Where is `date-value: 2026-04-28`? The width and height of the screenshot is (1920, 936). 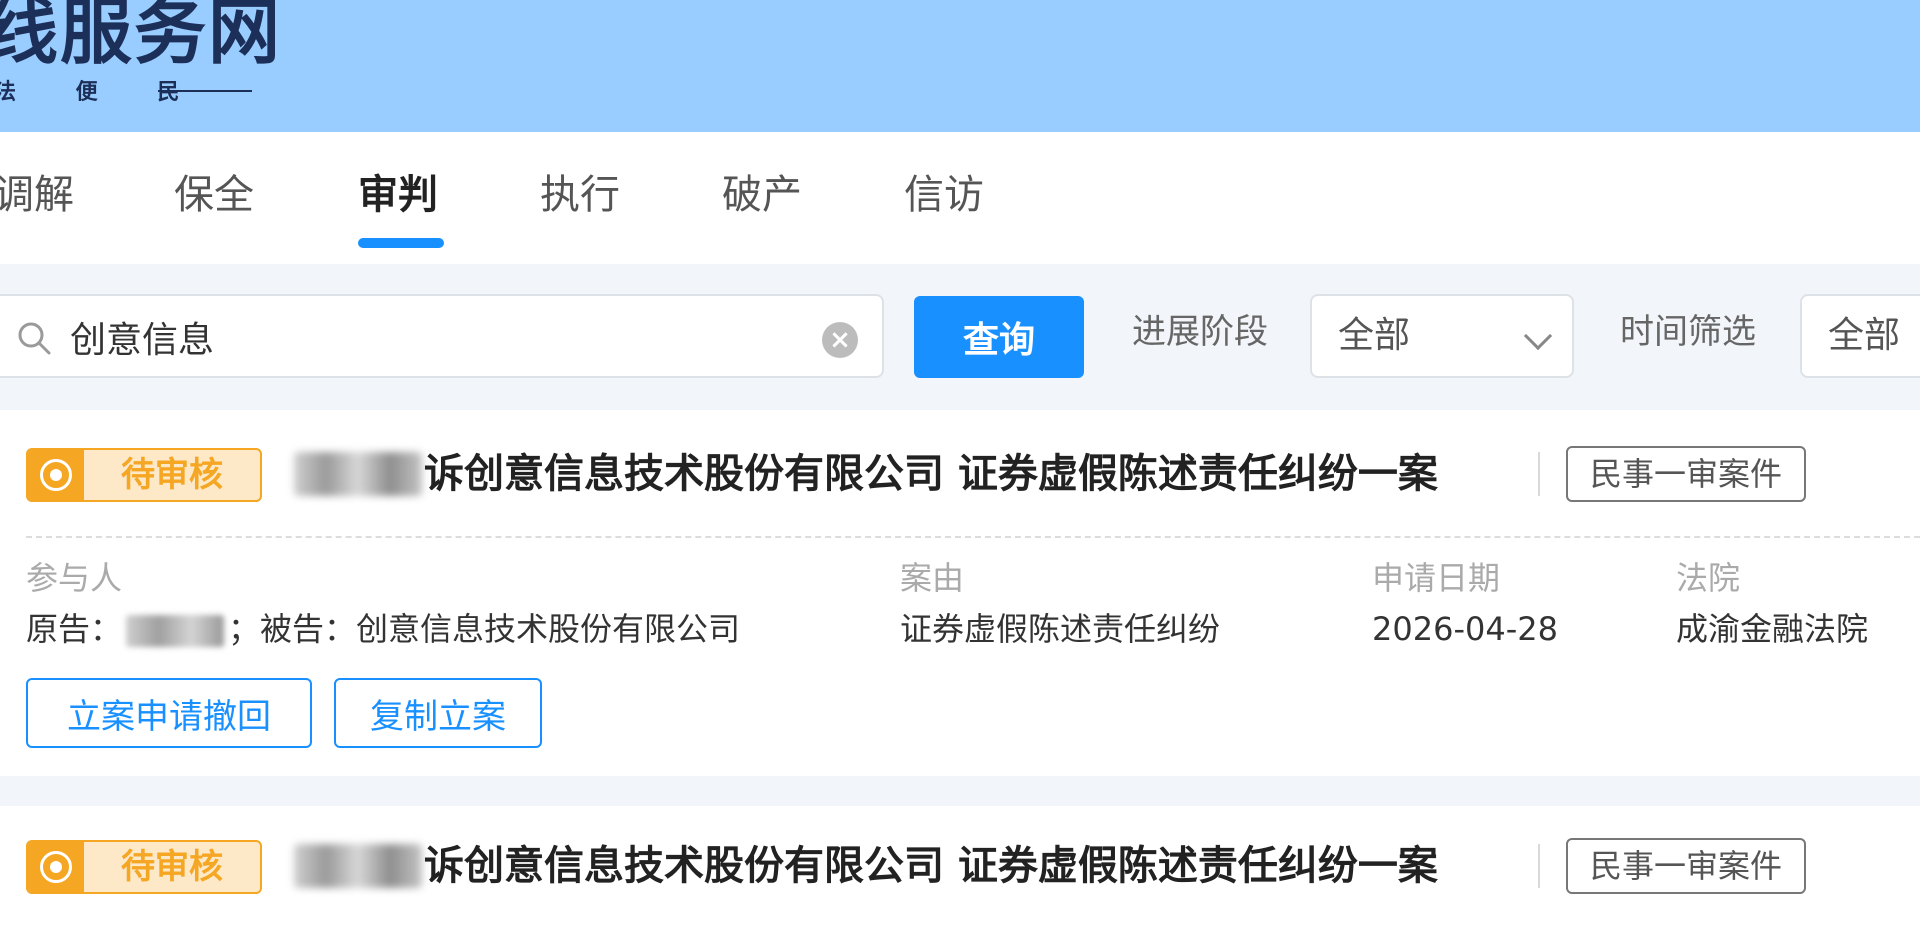 date-value: 2026-04-28 is located at coordinates (1465, 629).